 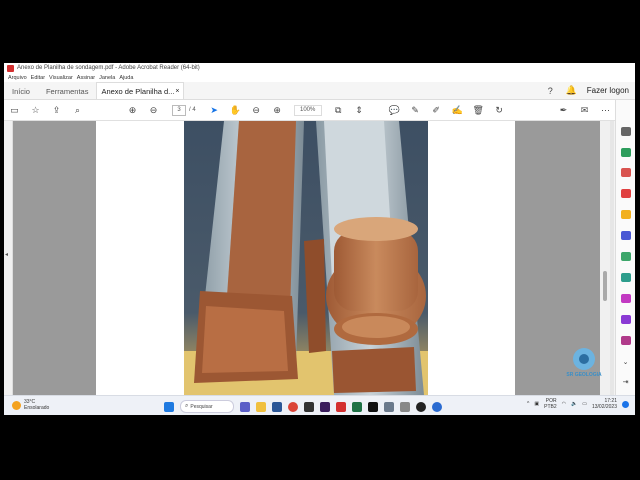 I want to click on save-icon: ▭, so click(x=14, y=110).